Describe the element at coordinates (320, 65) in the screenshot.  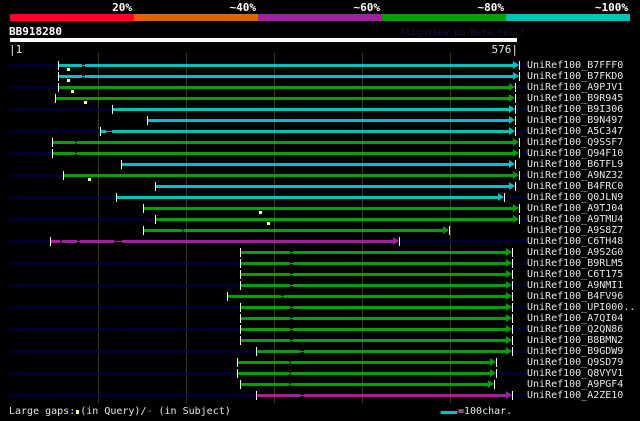
I see `hit-row: UniRef100_B7FFF0` at that location.